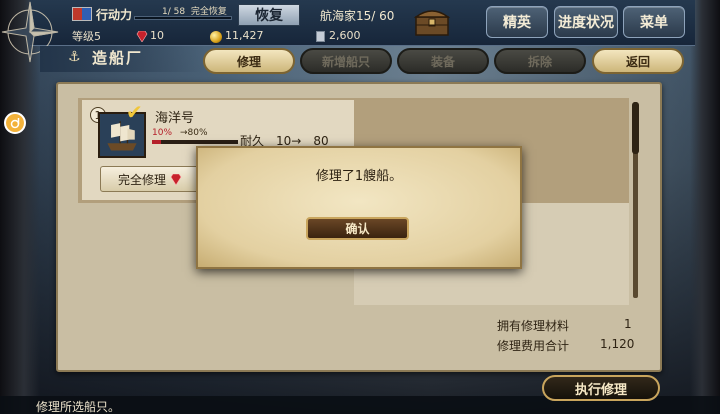 The height and width of the screenshot is (414, 720). Describe the element at coordinates (359, 176) in the screenshot. I see `dialog-message: 修理了1艘船。` at that location.